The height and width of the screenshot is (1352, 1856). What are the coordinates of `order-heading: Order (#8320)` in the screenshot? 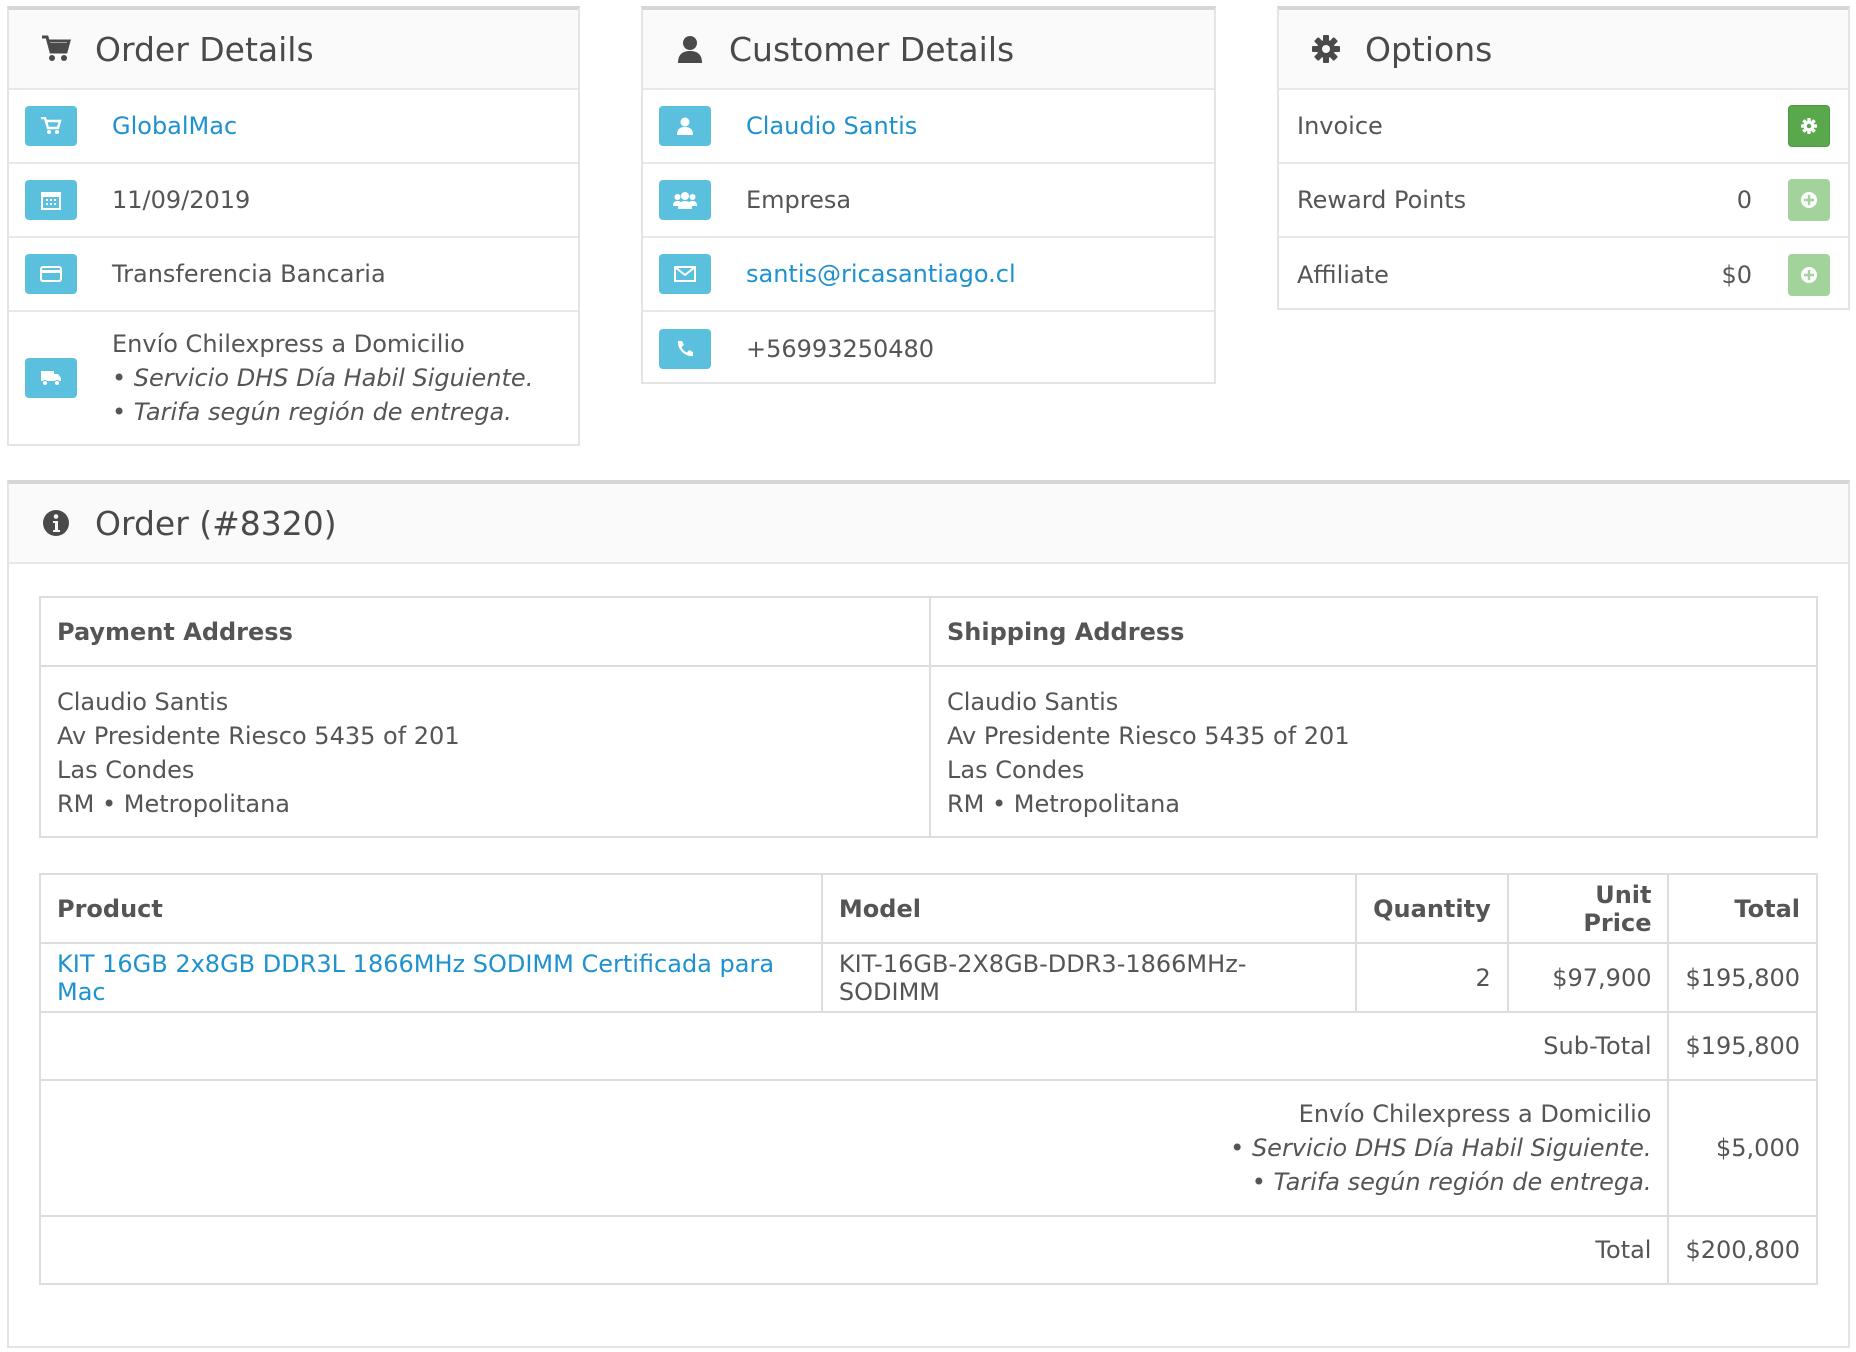 It's located at (928, 524).